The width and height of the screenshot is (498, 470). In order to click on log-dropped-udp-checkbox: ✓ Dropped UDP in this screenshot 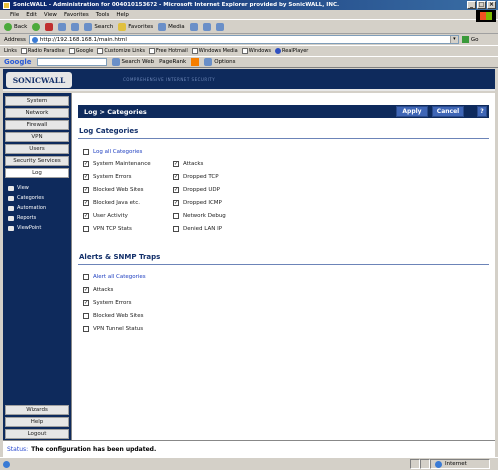, I will do `click(196, 190)`.